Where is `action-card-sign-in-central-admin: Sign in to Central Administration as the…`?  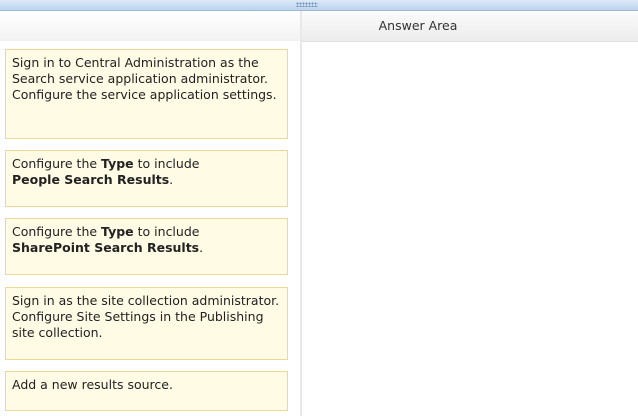 action-card-sign-in-central-admin: Sign in to Central Administration as the… is located at coordinates (146, 94).